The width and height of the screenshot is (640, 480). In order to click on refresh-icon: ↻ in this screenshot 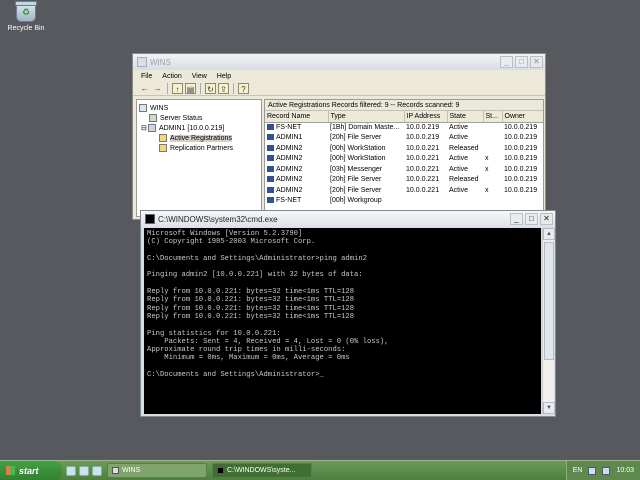, I will do `click(210, 88)`.